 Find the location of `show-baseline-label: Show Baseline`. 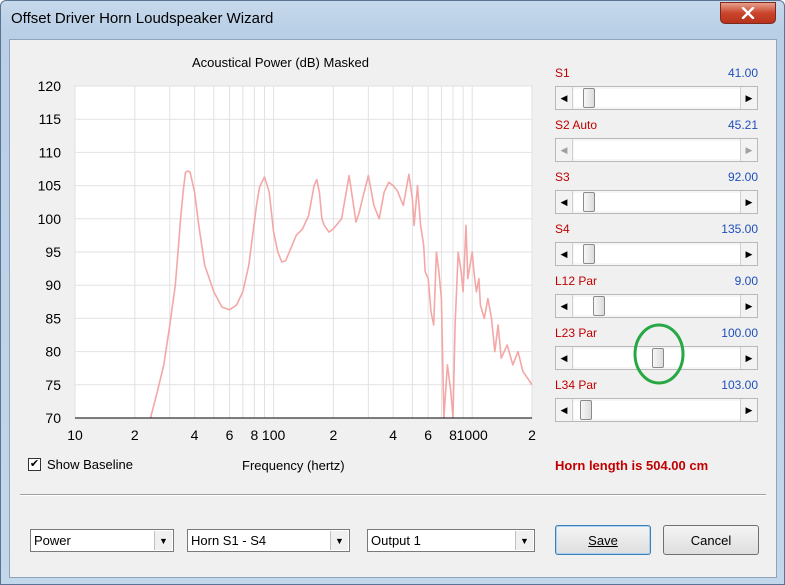

show-baseline-label: Show Baseline is located at coordinates (90, 464).